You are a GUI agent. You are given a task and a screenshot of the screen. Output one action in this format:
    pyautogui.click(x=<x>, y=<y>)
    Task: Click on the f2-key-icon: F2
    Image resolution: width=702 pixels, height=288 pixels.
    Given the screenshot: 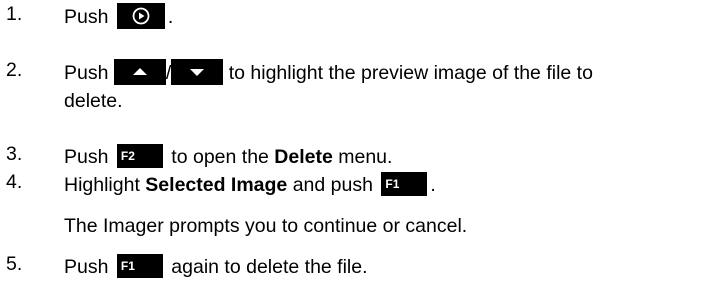 What is the action you would take?
    pyautogui.click(x=139, y=155)
    